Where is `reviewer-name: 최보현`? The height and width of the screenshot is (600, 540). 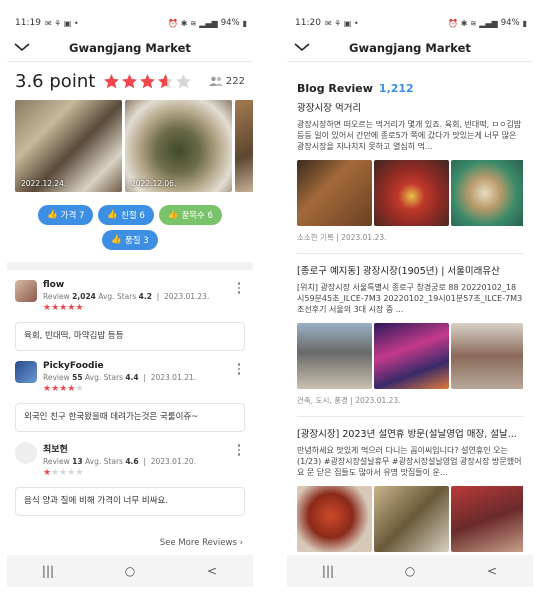 reviewer-name: 최보현 is located at coordinates (119, 448).